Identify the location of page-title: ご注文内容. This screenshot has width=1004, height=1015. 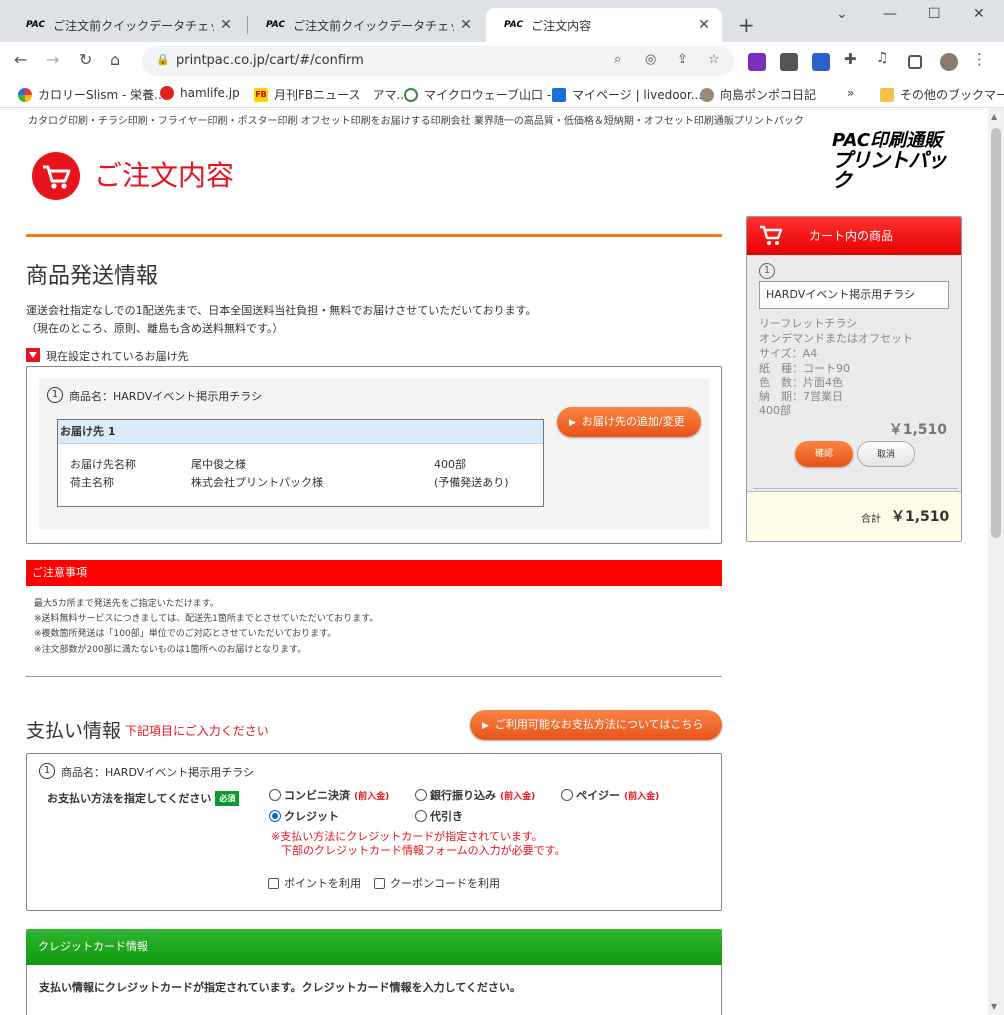
(164, 175).